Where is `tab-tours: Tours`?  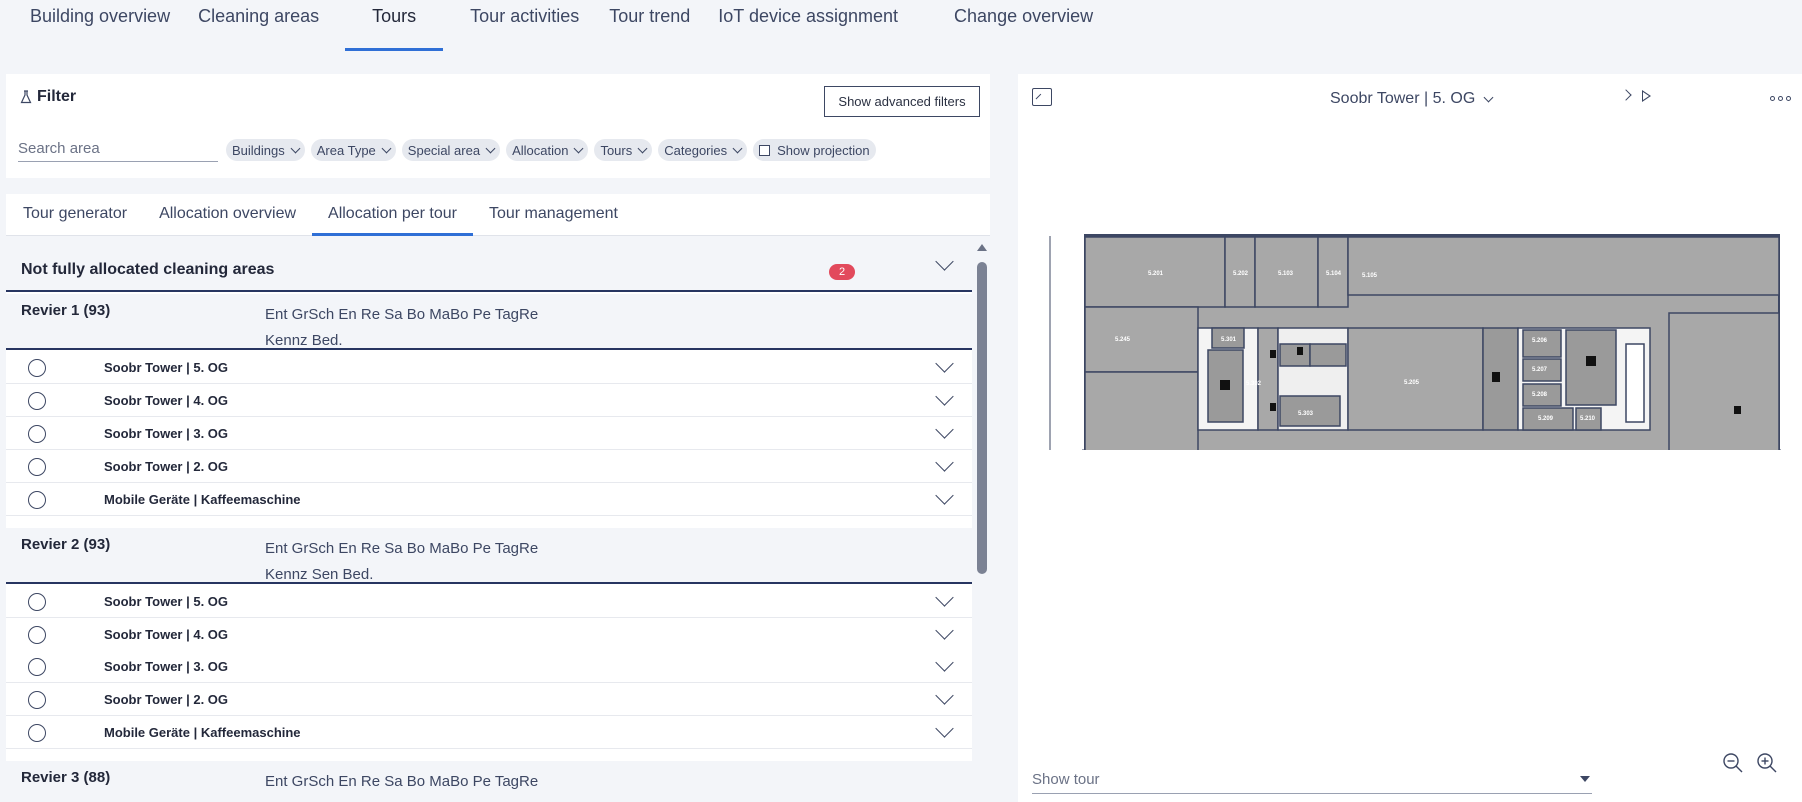 tab-tours: Tours is located at coordinates (394, 26).